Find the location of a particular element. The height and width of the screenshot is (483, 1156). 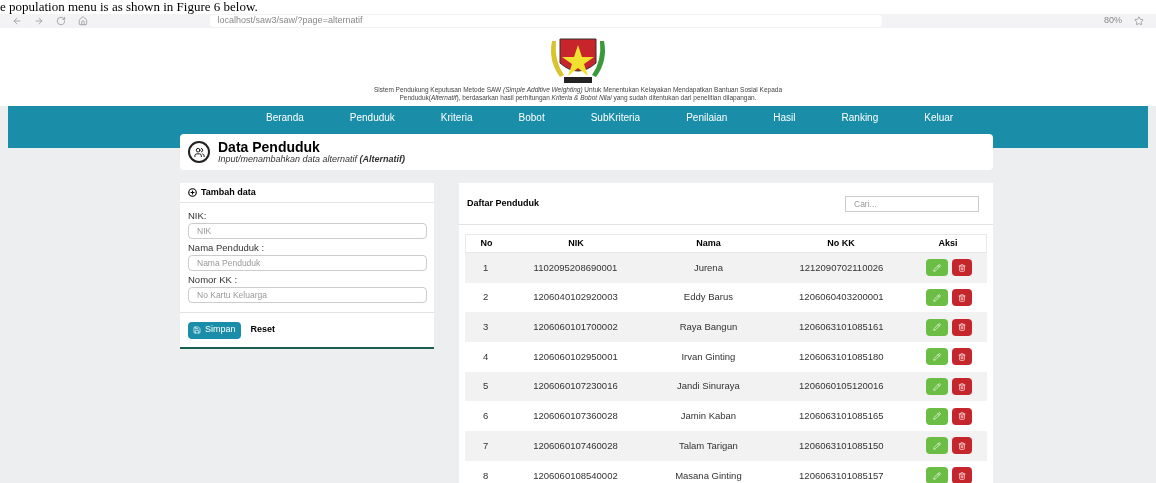

table-cell-text: 7 is located at coordinates (485, 445).